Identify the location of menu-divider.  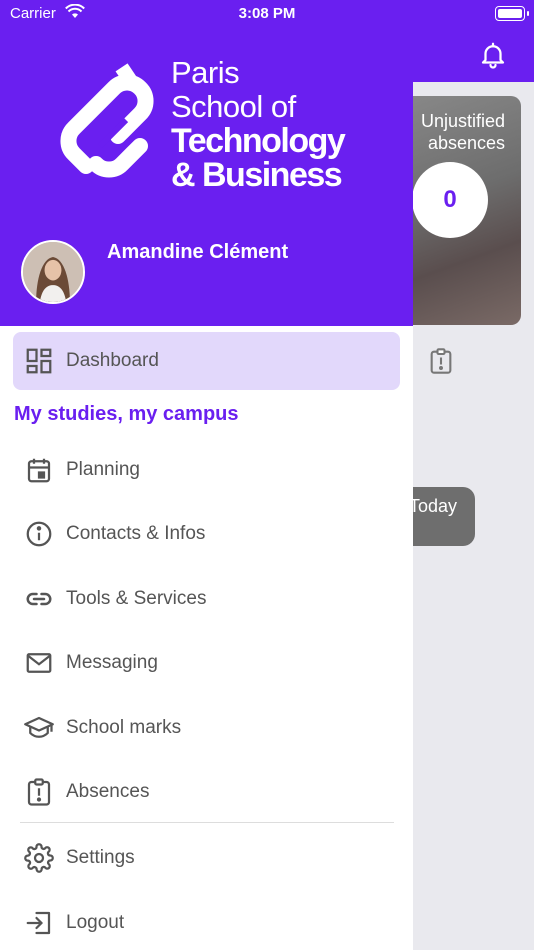
(207, 822).